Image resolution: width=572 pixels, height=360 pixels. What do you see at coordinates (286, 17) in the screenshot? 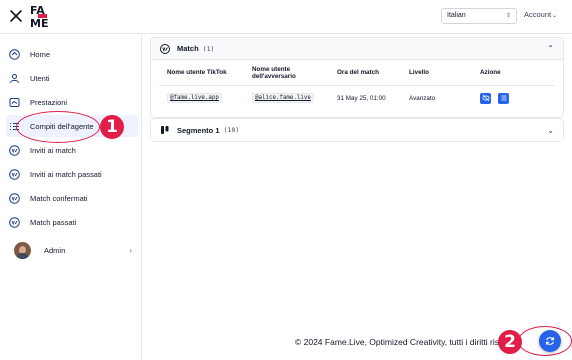
I see `top-header: FA ME Italian ⇕ Account⌄` at bounding box center [286, 17].